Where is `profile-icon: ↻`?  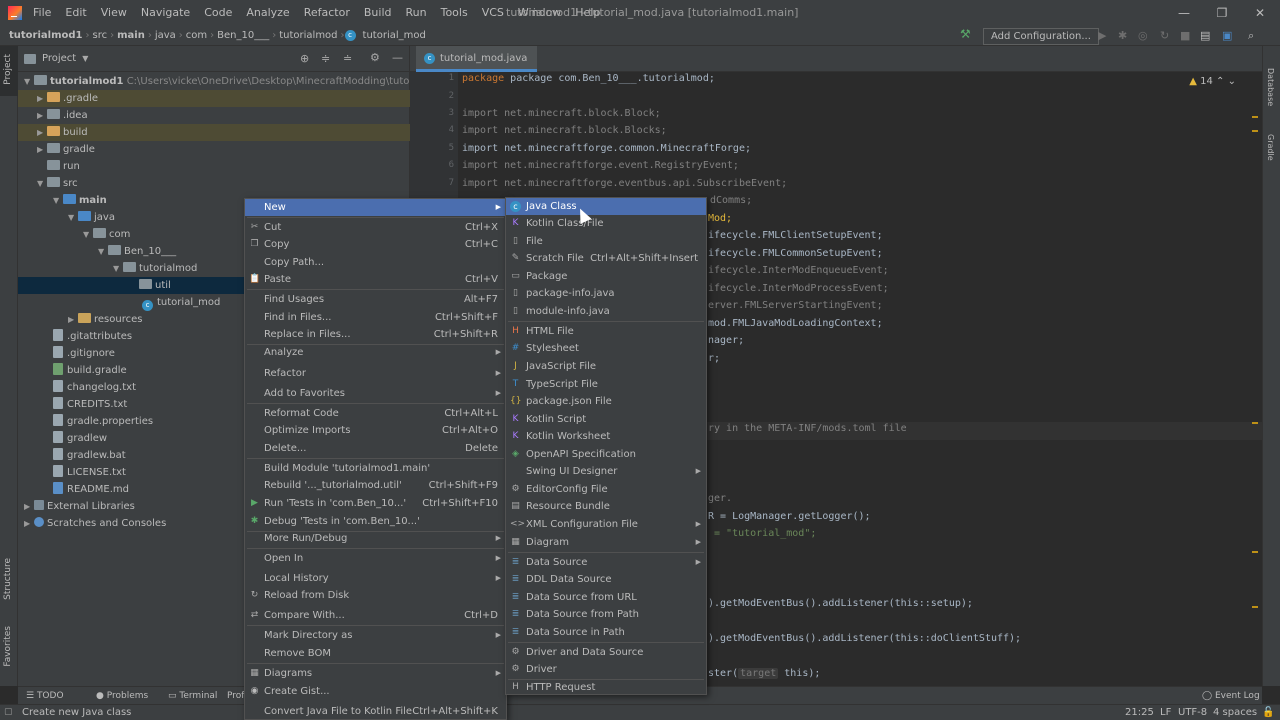 profile-icon: ↻ is located at coordinates (1164, 35).